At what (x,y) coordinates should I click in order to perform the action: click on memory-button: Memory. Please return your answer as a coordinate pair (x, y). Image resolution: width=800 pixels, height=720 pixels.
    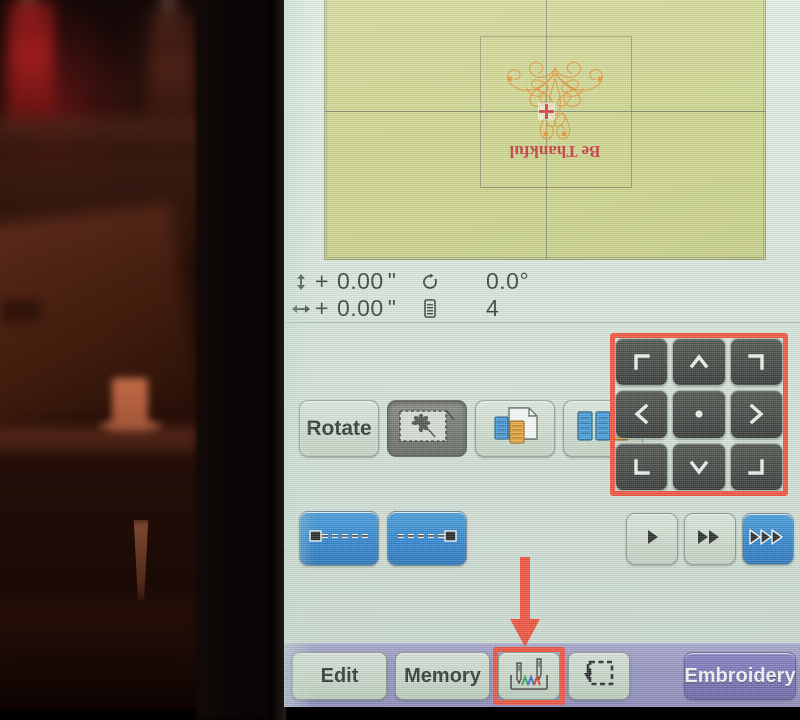
    Looking at the image, I should click on (442, 676).